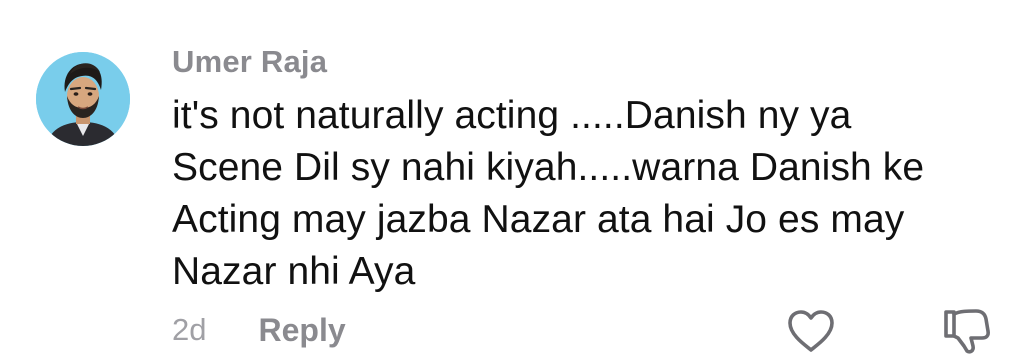 Image resolution: width=1024 pixels, height=360 pixels. I want to click on thumbs-down-outline-icon, so click(967, 331).